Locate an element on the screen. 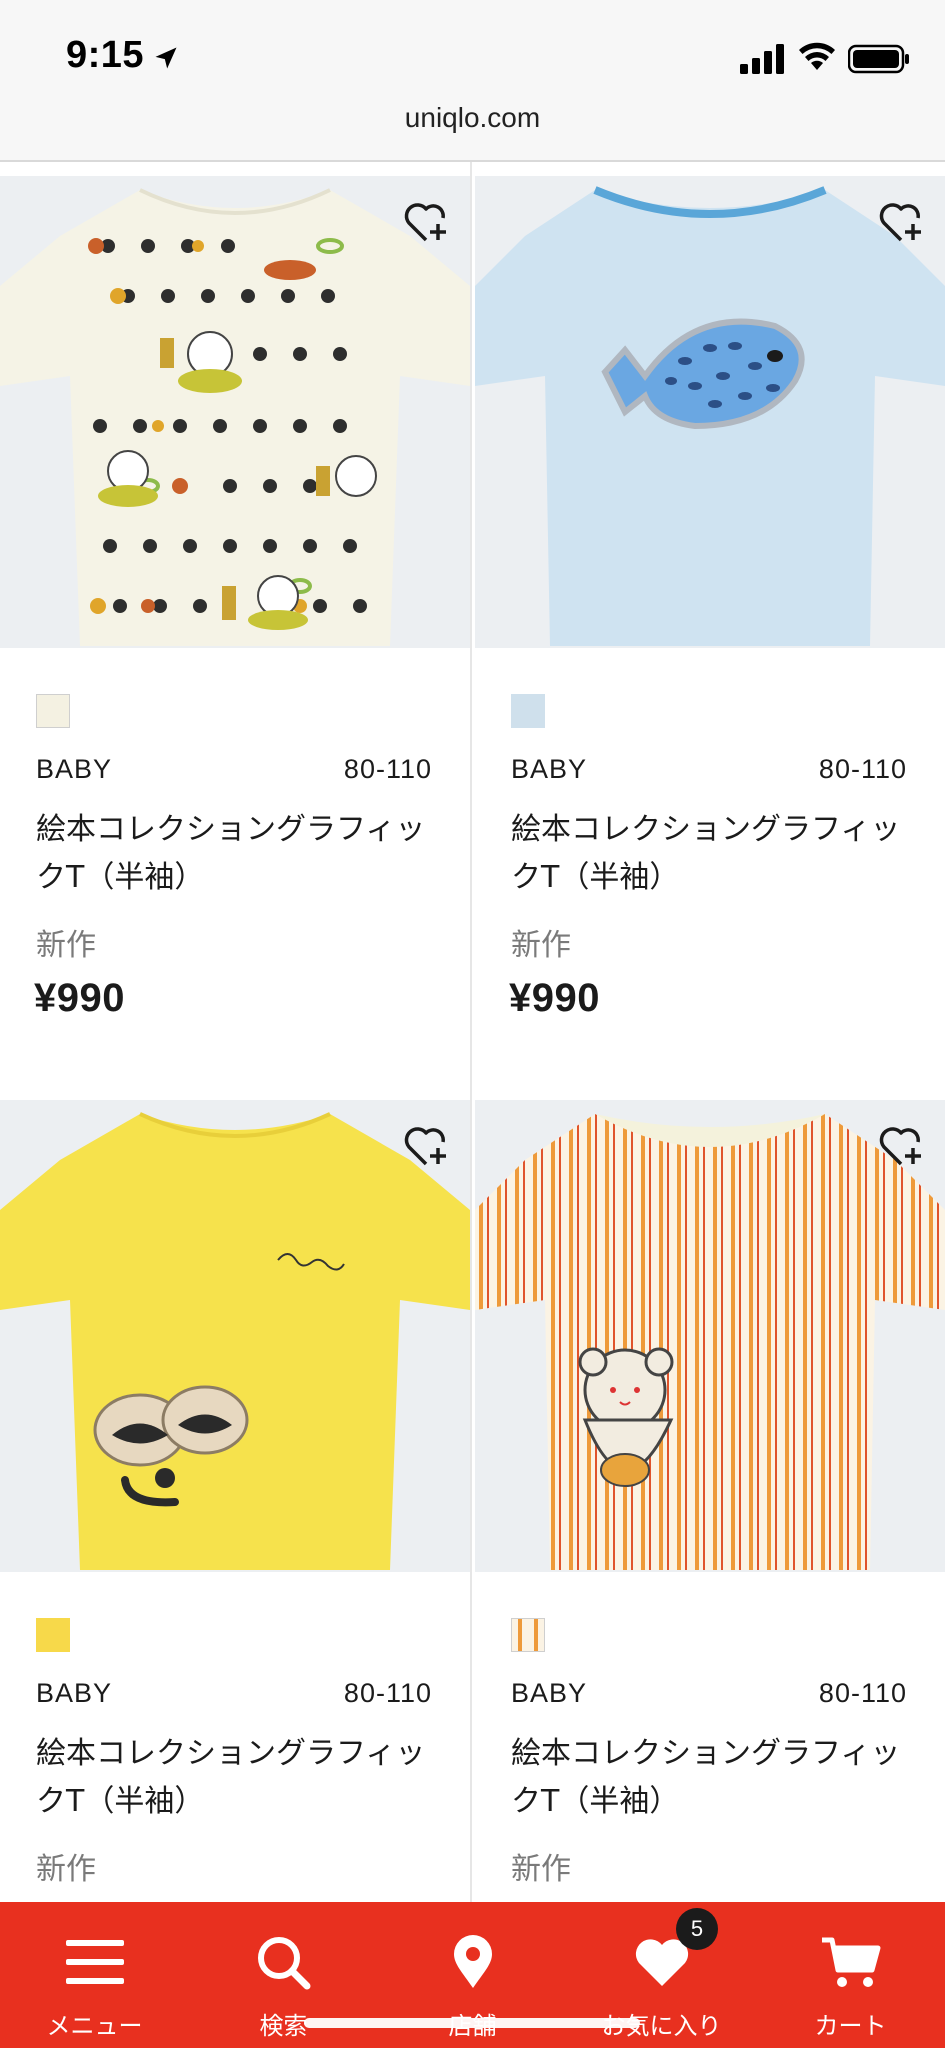 This screenshot has width=945, height=2048. nav-cart: カート is located at coordinates (850, 1975).